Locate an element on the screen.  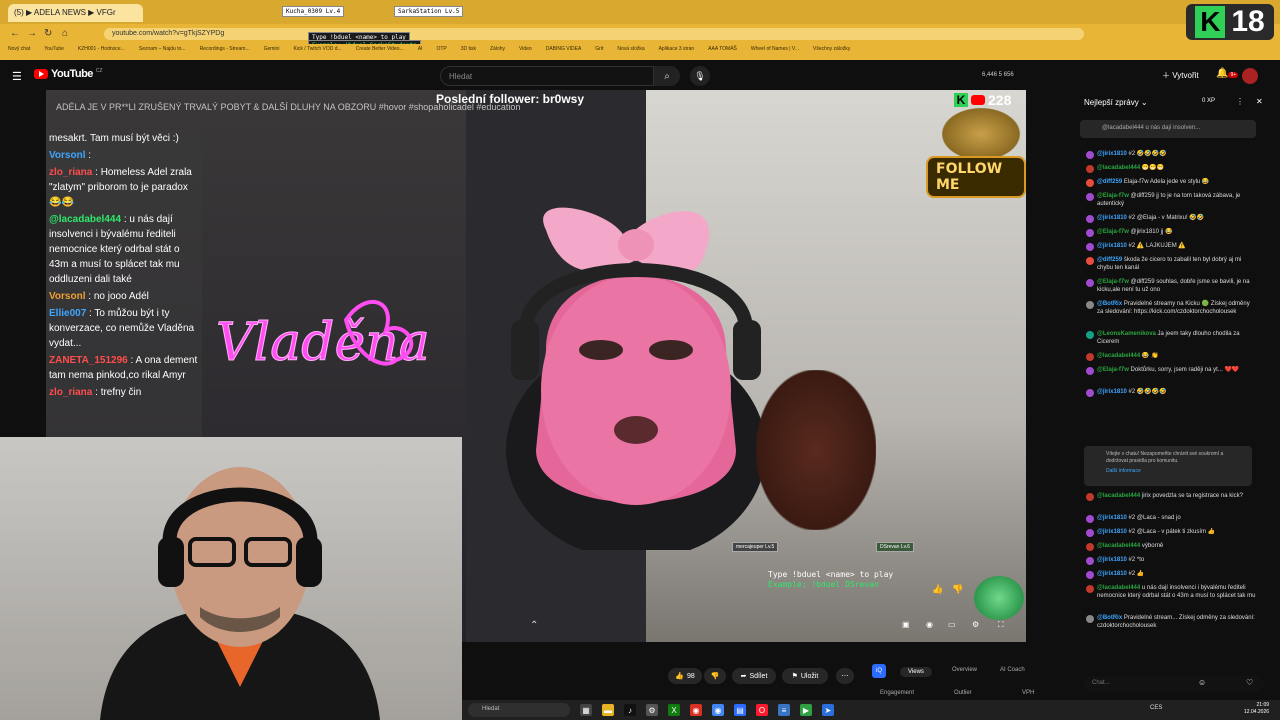
bookmark-item: Gemini is located at coordinates (272, 52).